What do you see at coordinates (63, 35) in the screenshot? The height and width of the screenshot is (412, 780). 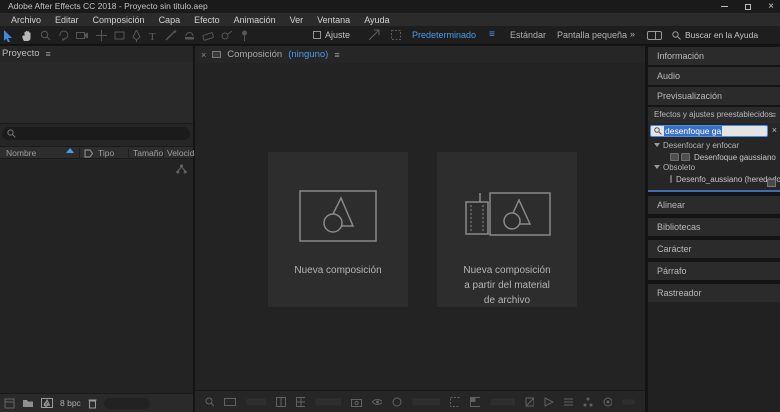 I see `orbit-tool-icon` at bounding box center [63, 35].